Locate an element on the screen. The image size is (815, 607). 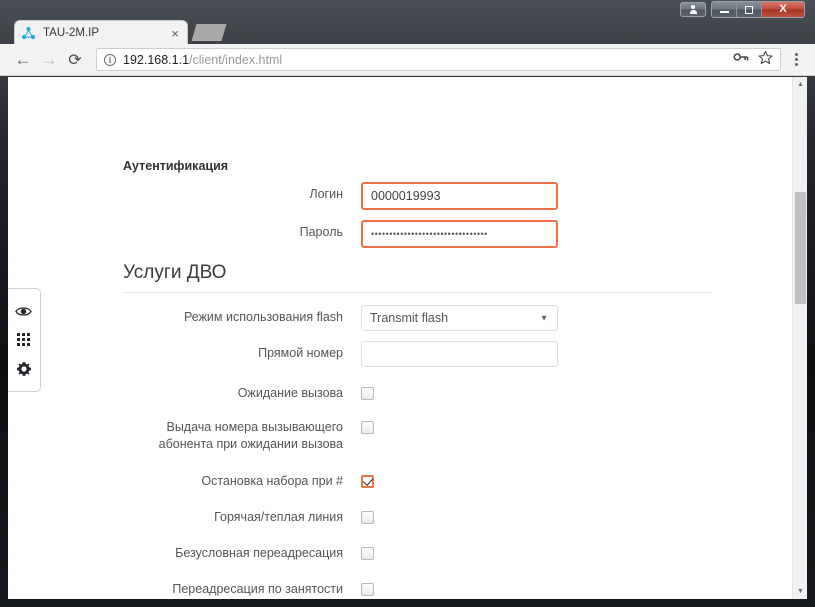
forward-on-busy-field-wrap is located at coordinates (536, 588).